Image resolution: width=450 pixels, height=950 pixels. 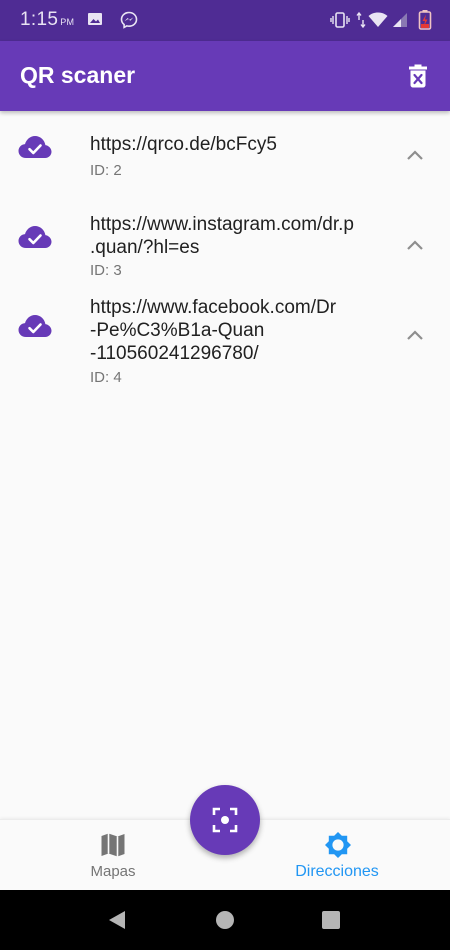 I want to click on nav-item-mapas: Mapas, so click(x=113, y=855).